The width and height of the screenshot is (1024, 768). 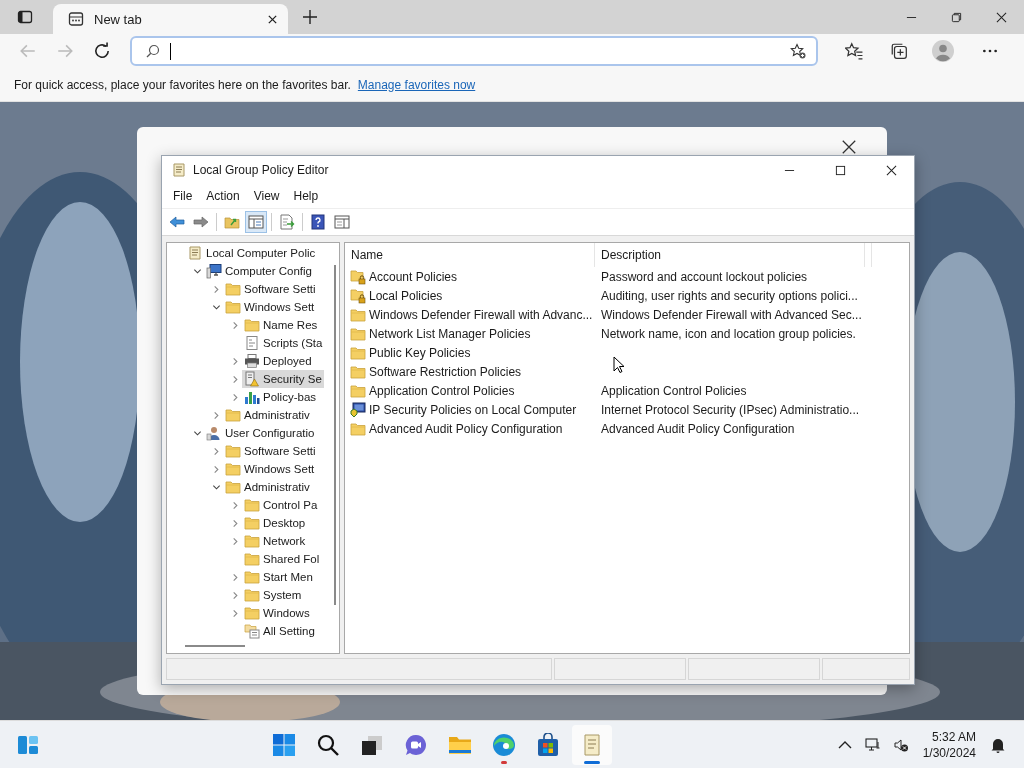 What do you see at coordinates (251, 253) in the screenshot?
I see `tree-item: Local Computer Polic` at bounding box center [251, 253].